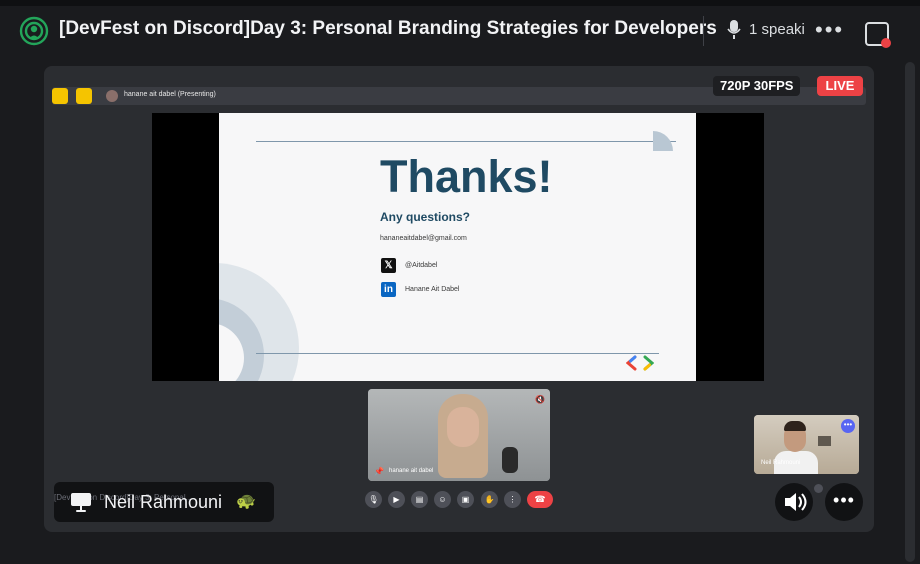  What do you see at coordinates (734, 30) in the screenshot?
I see `microphone-icon` at bounding box center [734, 30].